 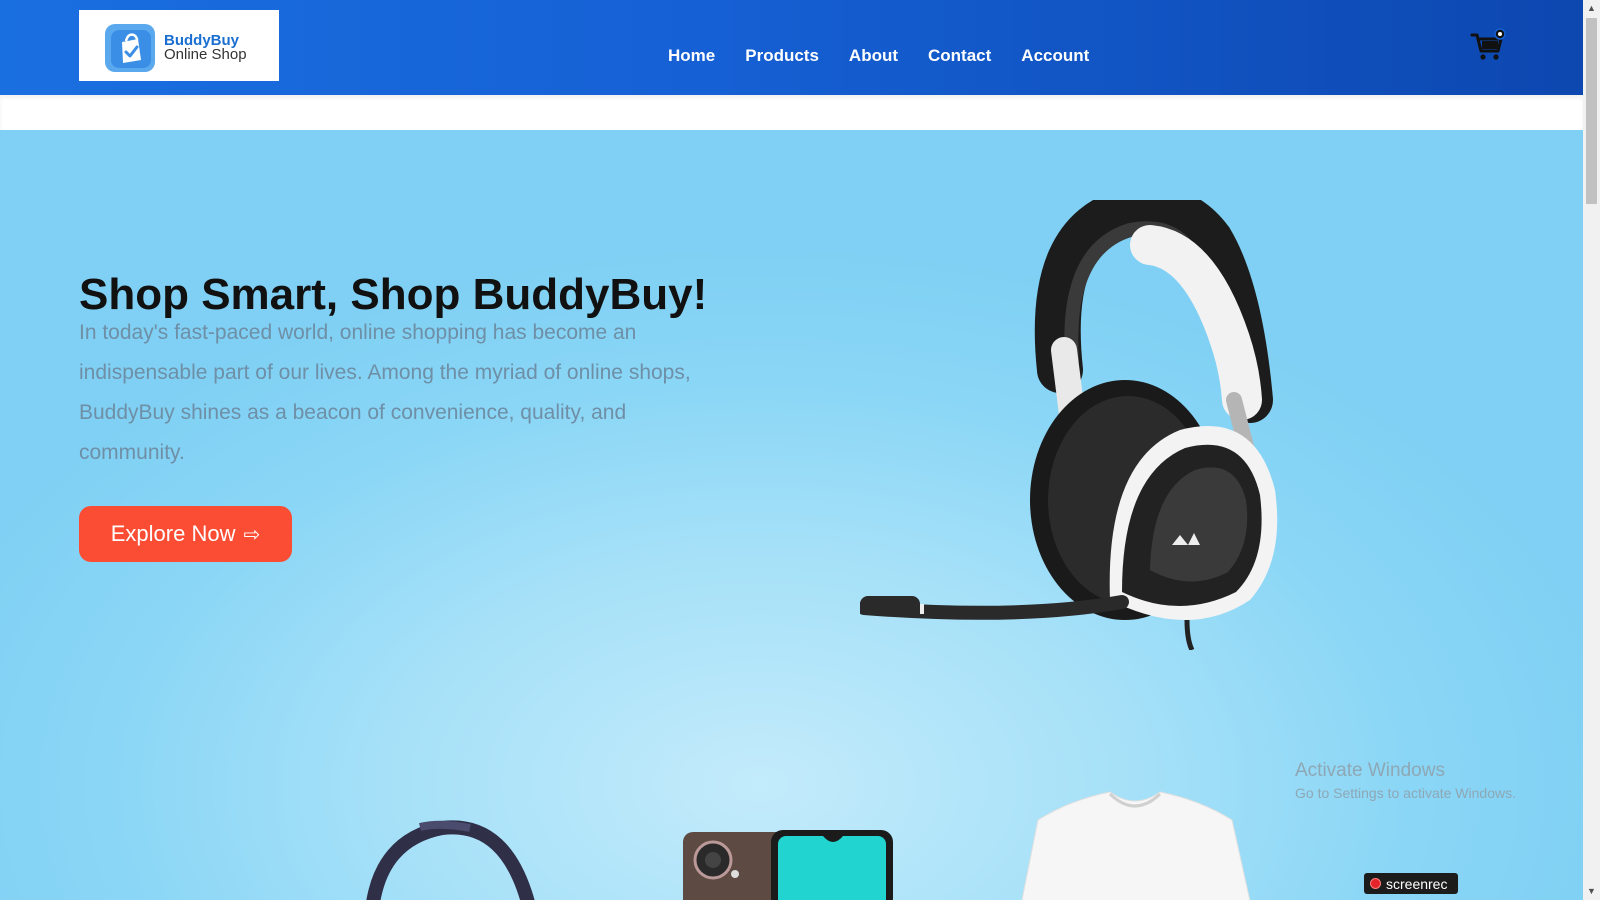 I want to click on main-nav: Home Products About Contact Account, so click(x=893, y=56).